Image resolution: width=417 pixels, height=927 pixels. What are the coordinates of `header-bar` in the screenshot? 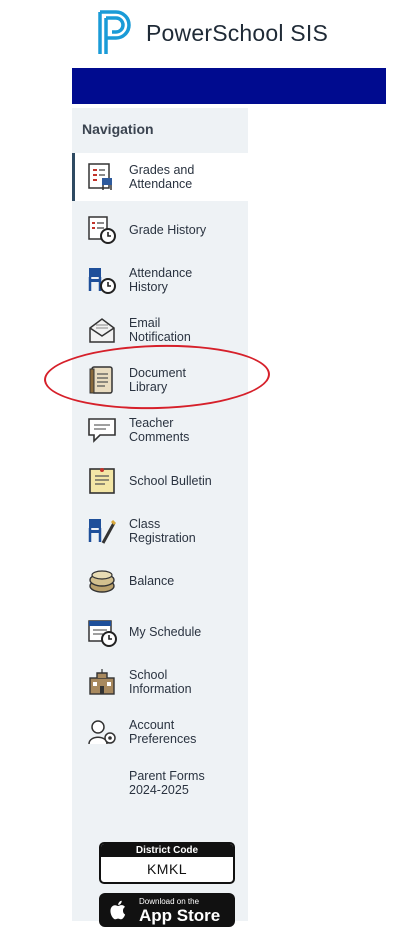 It's located at (229, 86).